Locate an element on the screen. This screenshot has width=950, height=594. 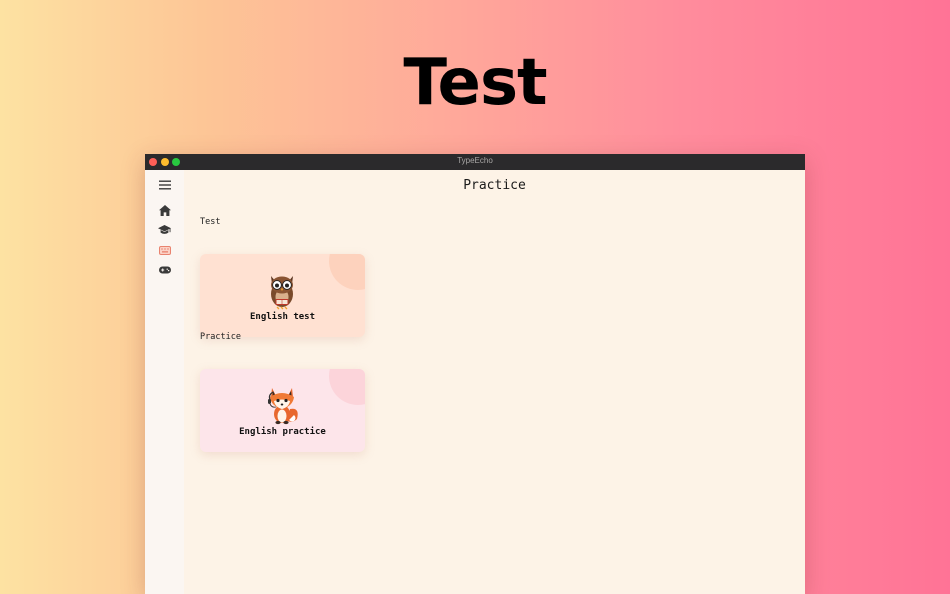
fox-icon is located at coordinates (283, 406).